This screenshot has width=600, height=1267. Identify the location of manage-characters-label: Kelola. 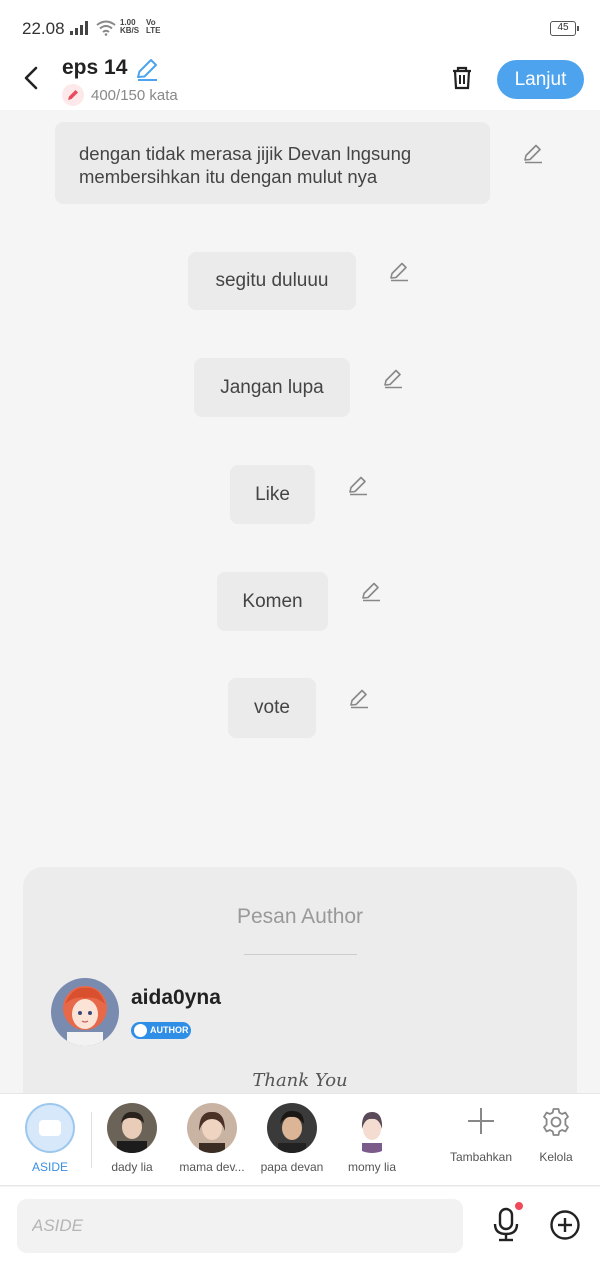
(556, 1157).